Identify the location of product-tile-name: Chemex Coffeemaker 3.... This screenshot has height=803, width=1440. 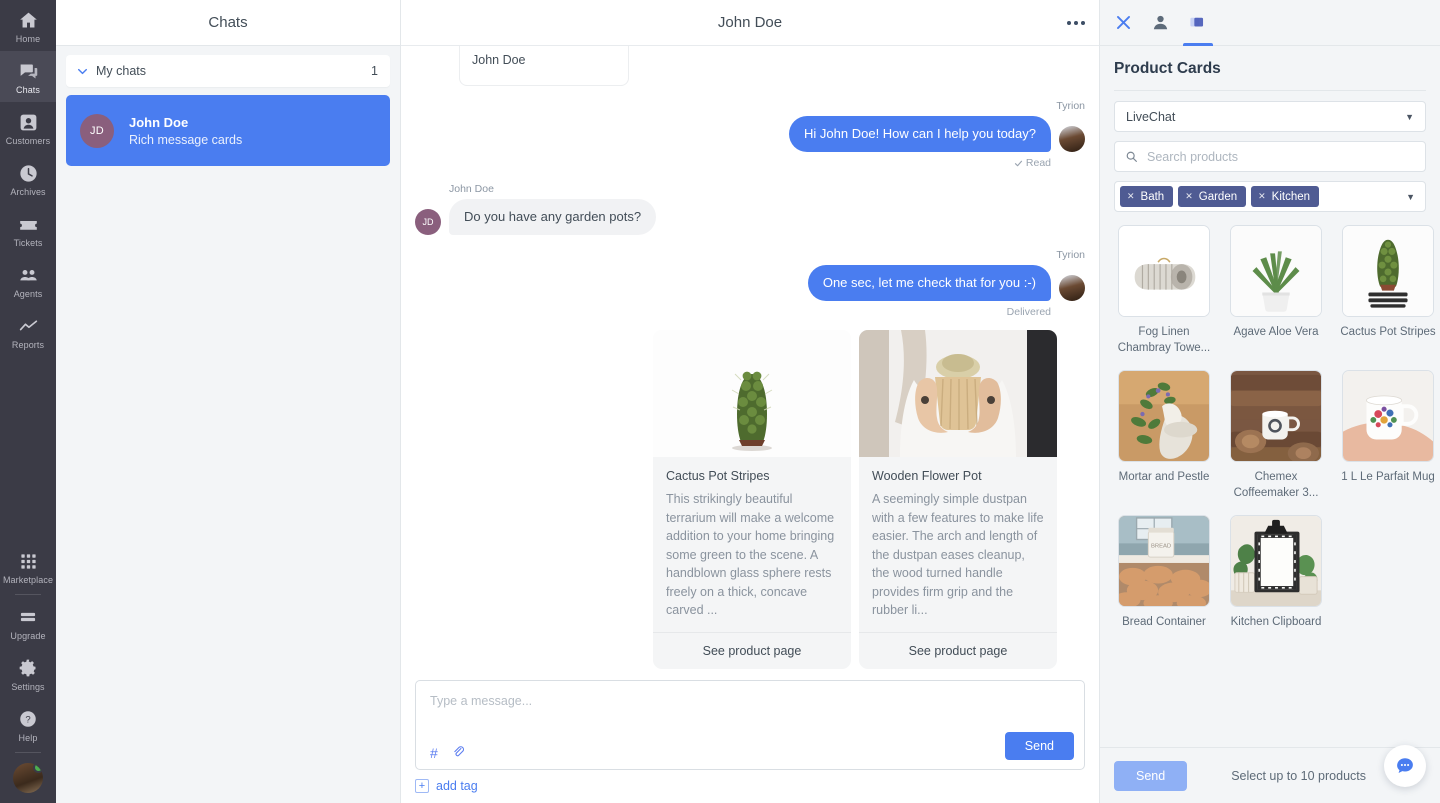
(1276, 485).